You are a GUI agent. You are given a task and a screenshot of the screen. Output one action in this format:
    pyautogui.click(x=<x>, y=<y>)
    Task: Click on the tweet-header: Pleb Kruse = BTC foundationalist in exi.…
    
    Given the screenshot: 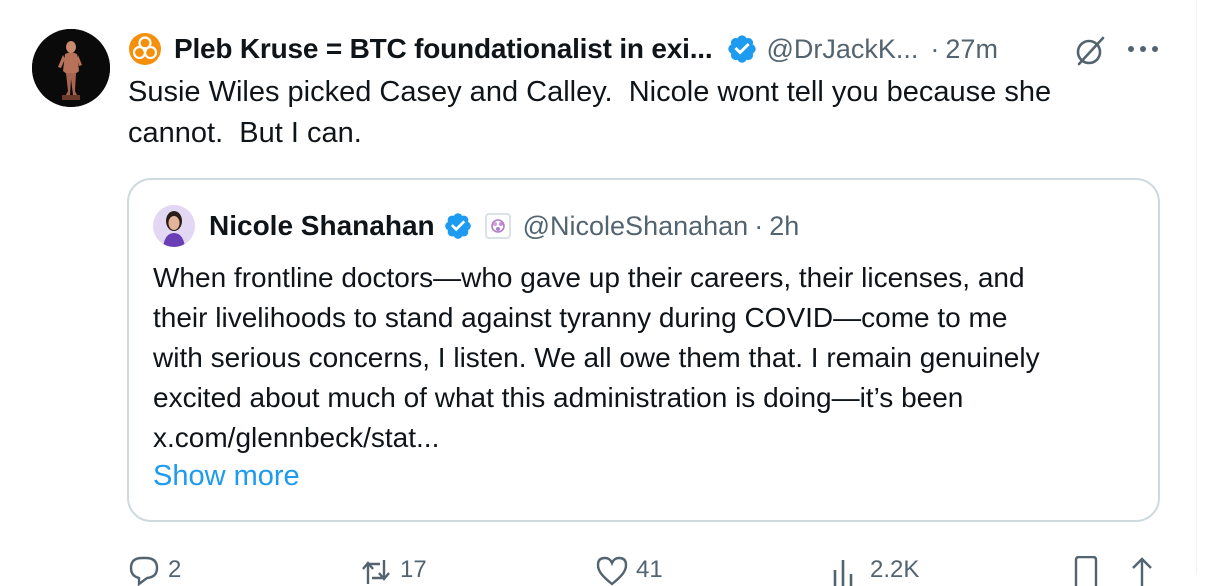 What is the action you would take?
    pyautogui.click(x=563, y=49)
    